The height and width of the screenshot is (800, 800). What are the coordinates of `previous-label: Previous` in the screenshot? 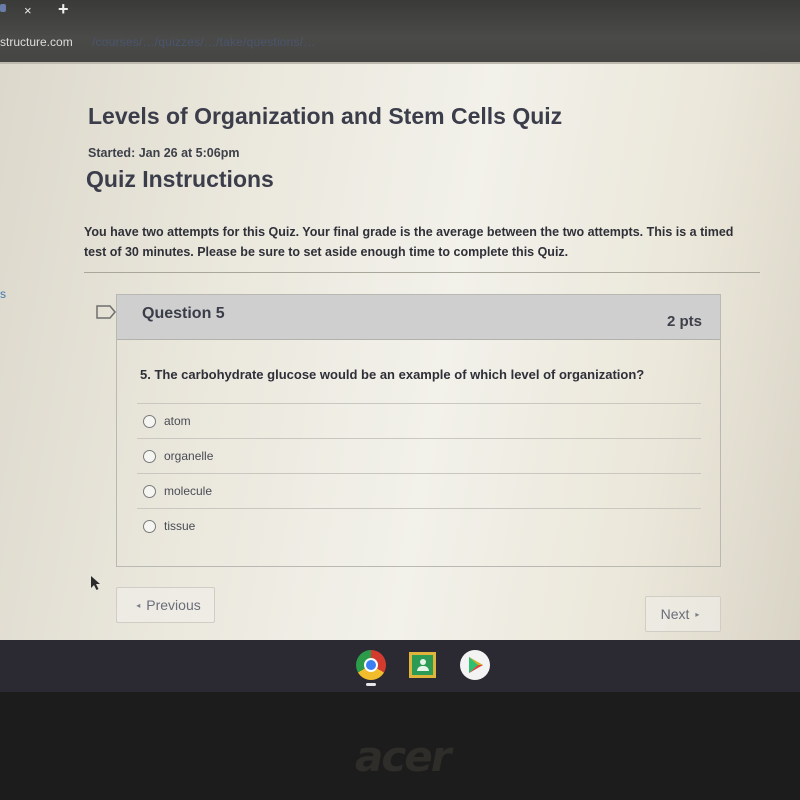 It's located at (173, 605).